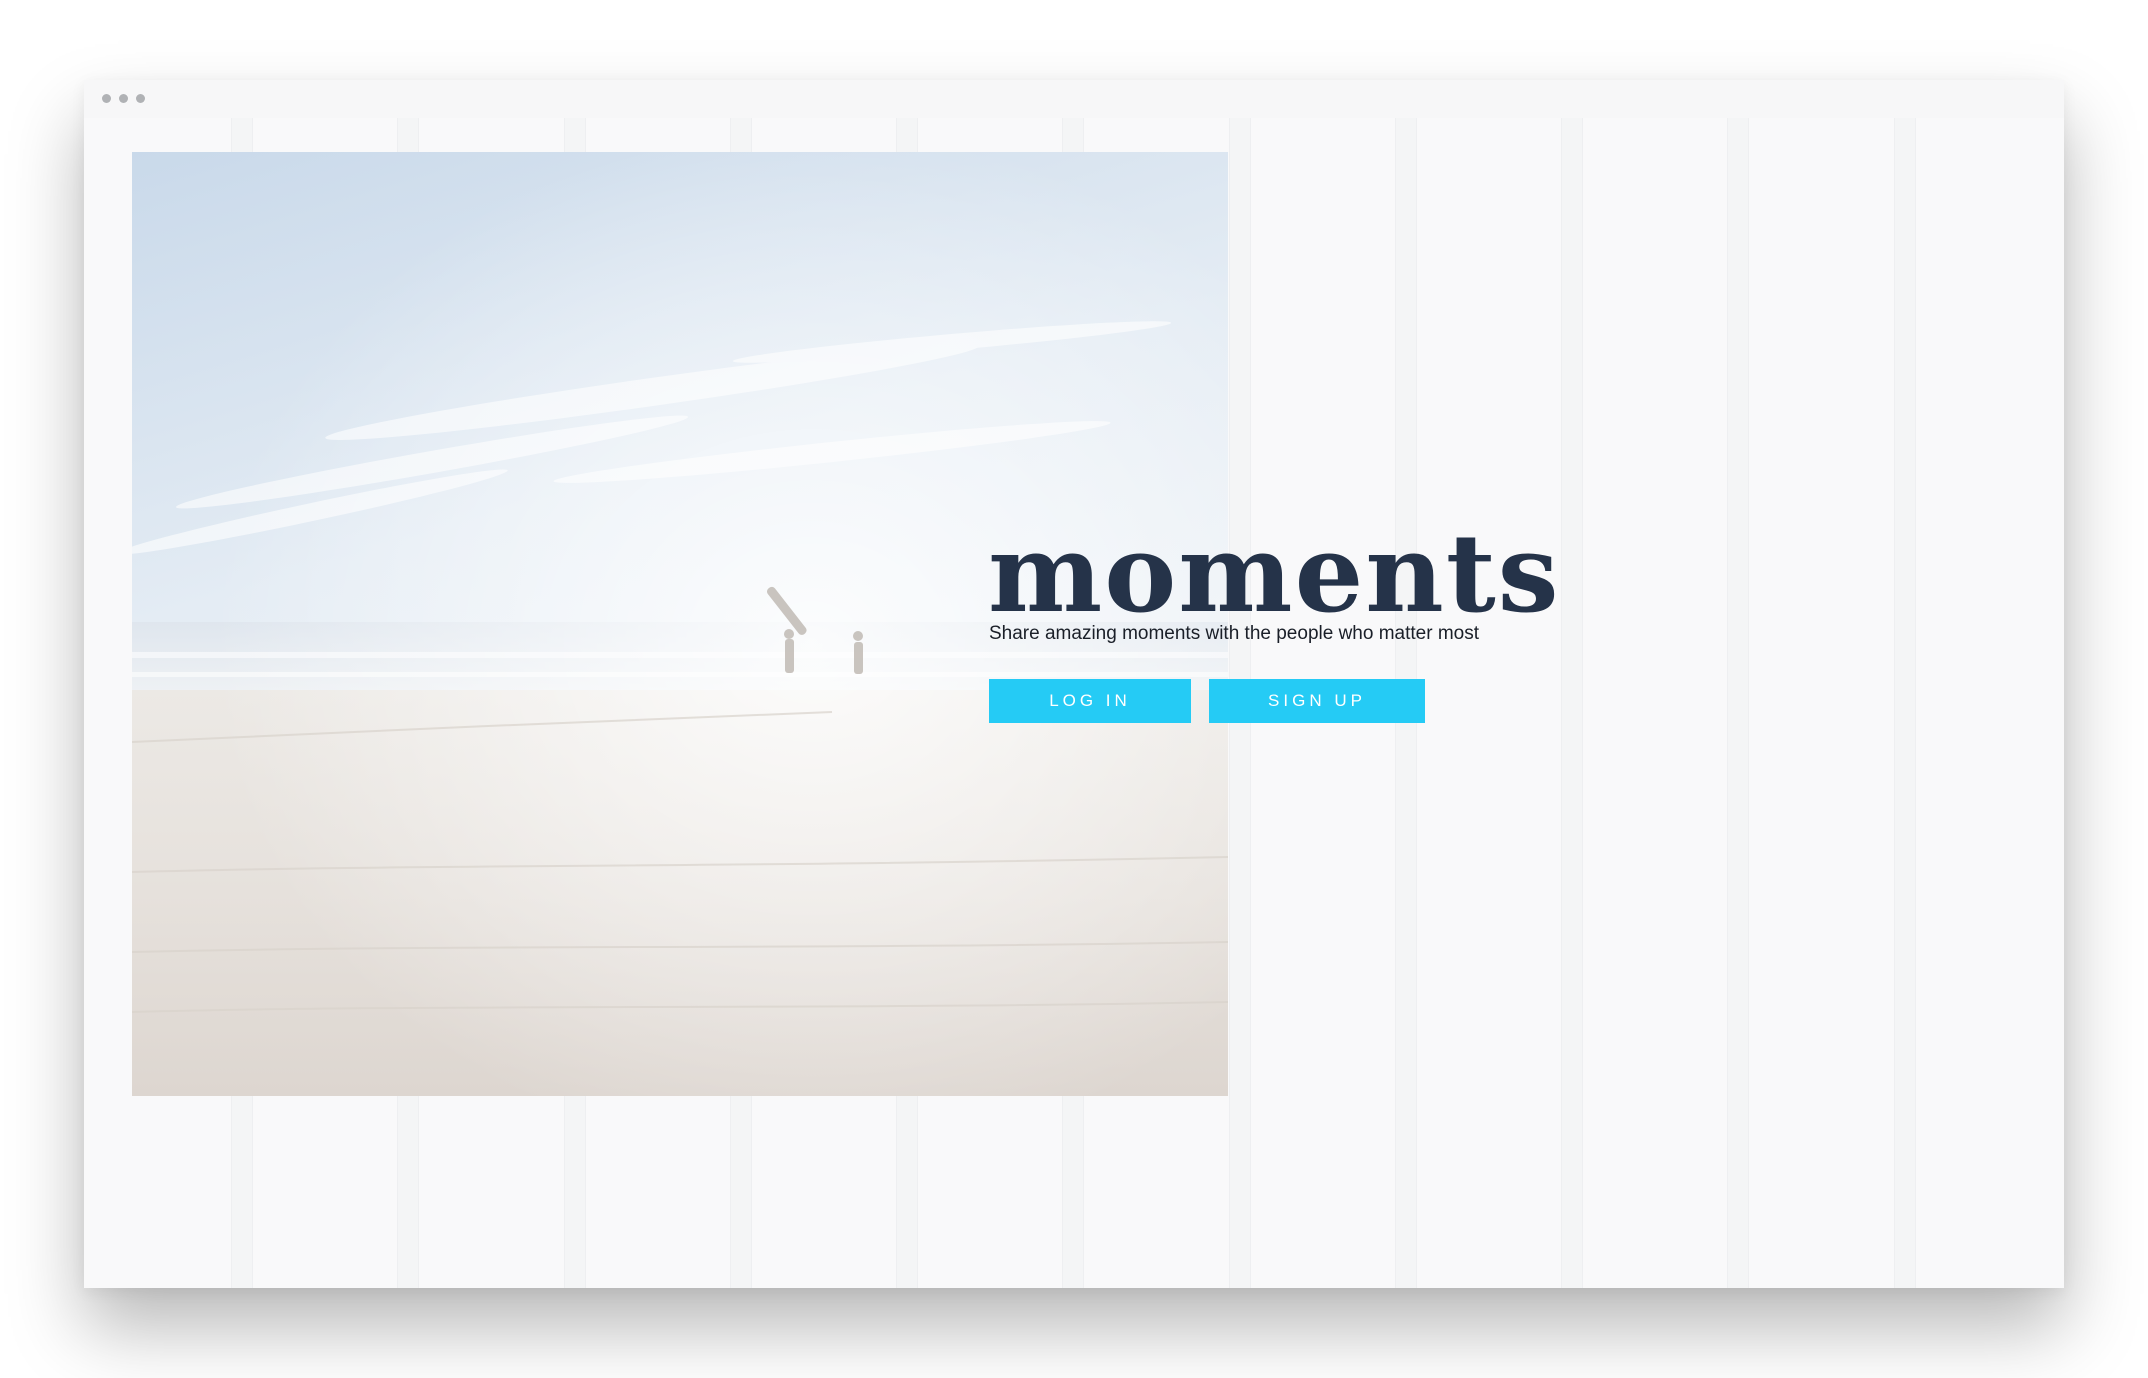 The height and width of the screenshot is (1378, 2148). Describe the element at coordinates (1074, 99) in the screenshot. I see `window-titlebar` at that location.